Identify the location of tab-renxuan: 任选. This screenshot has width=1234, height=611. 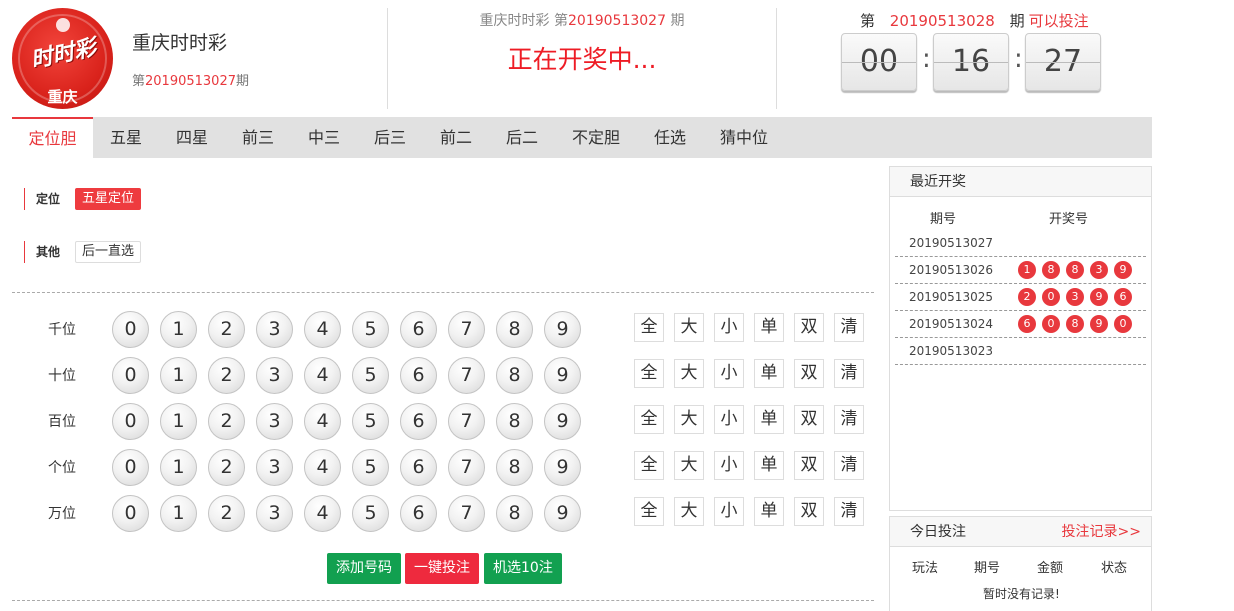
(670, 137).